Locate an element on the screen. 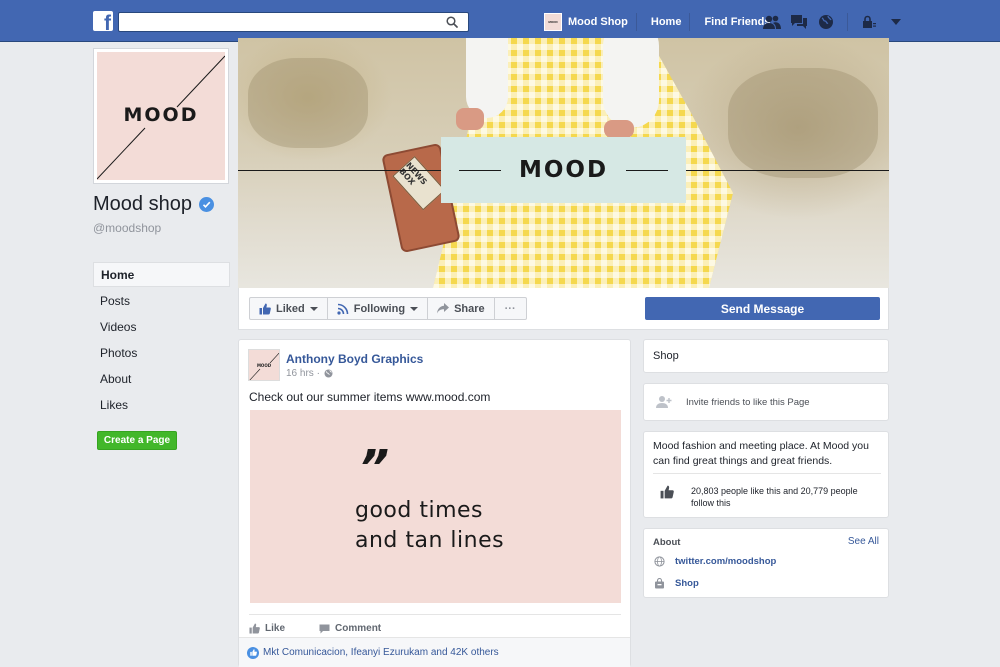 The width and height of the screenshot is (1000, 667). share-arrow-icon is located at coordinates (443, 308).